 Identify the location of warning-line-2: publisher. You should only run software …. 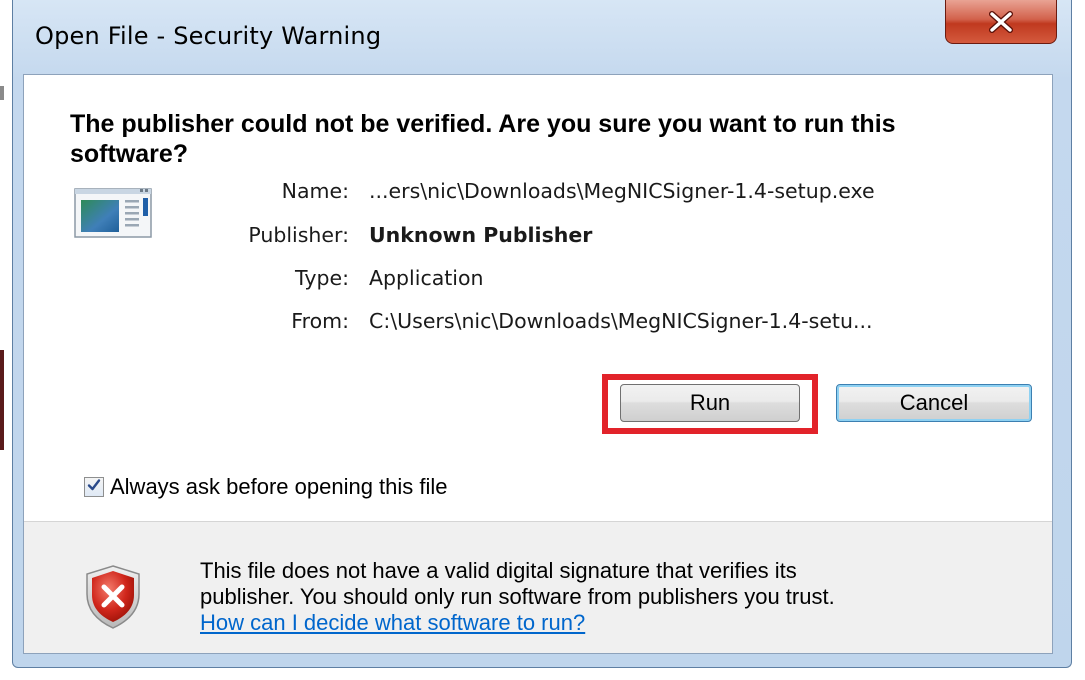
(517, 596).